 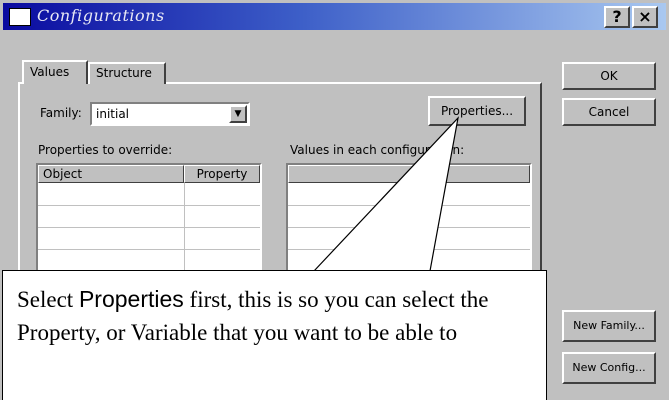 I want to click on callout-highlight: Properties, so click(x=131, y=299).